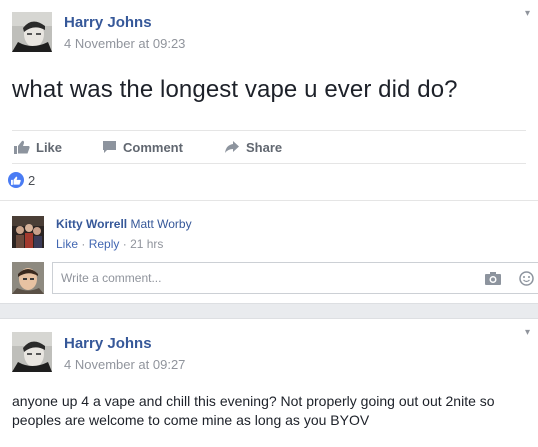  I want to click on like-label: Like, so click(49, 147).